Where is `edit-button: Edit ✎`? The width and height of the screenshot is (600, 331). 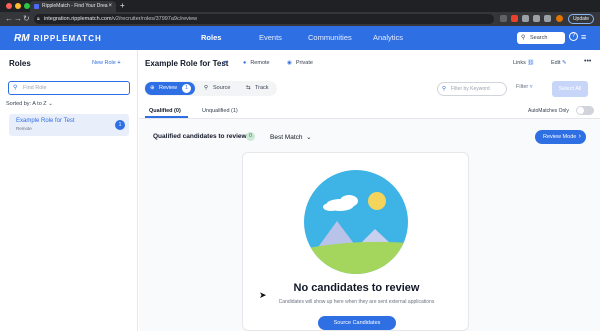
edit-button: Edit ✎ is located at coordinates (559, 63).